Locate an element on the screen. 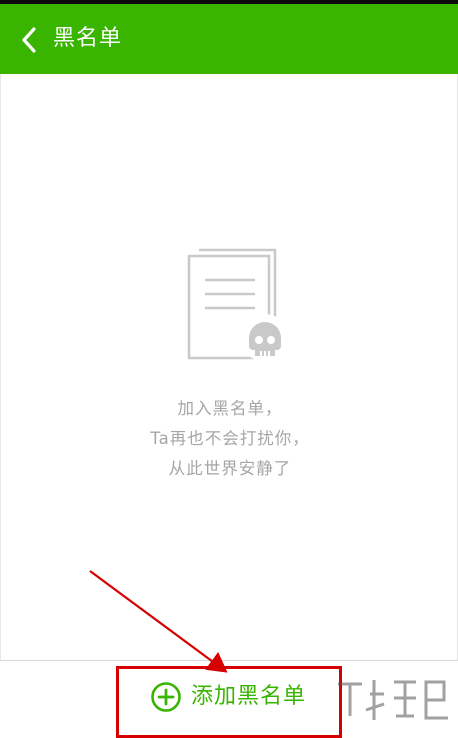  back-button is located at coordinates (29, 40).